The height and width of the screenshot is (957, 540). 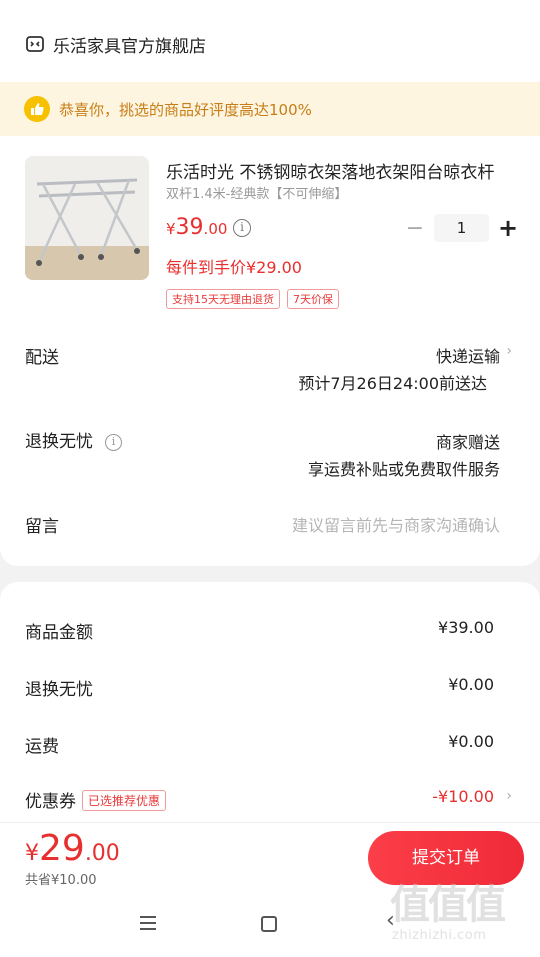 I want to click on shop-name: 乐活家具官方旗舰店, so click(x=129, y=46).